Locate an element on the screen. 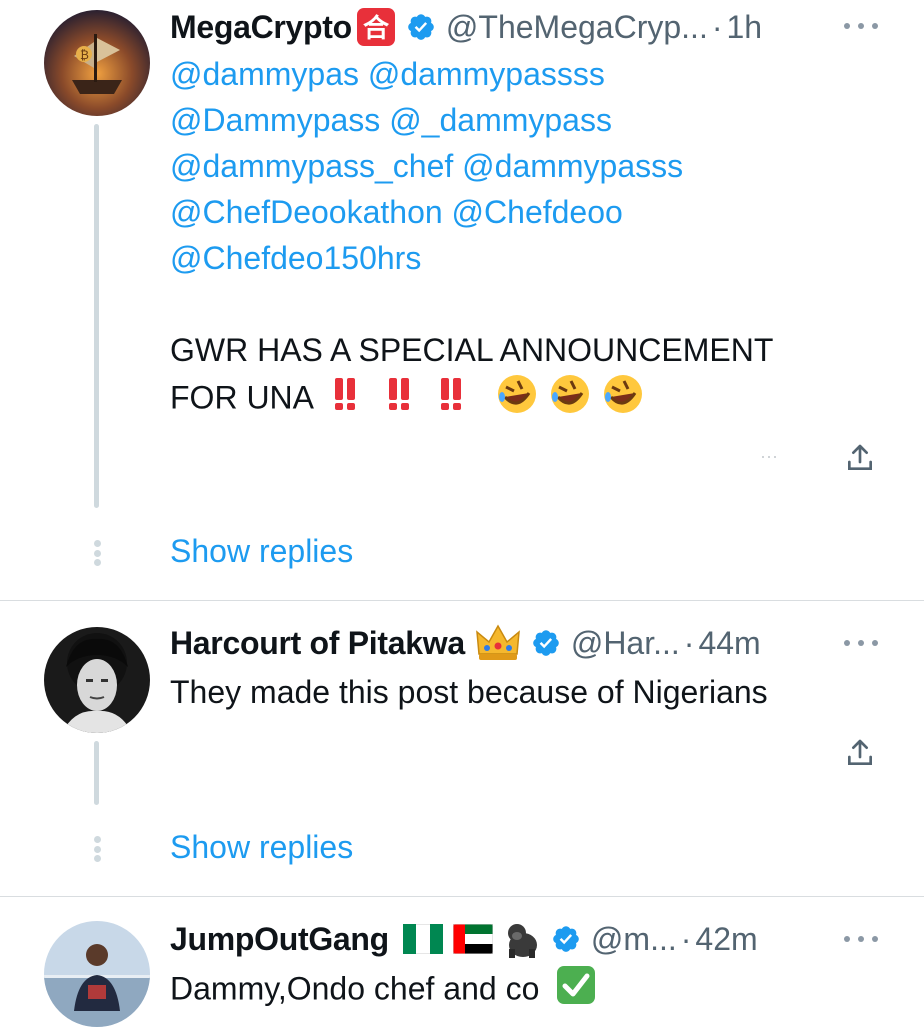 The height and width of the screenshot is (1027, 924). tweet-body: They made this post because of Nigerians is located at coordinates (527, 692).